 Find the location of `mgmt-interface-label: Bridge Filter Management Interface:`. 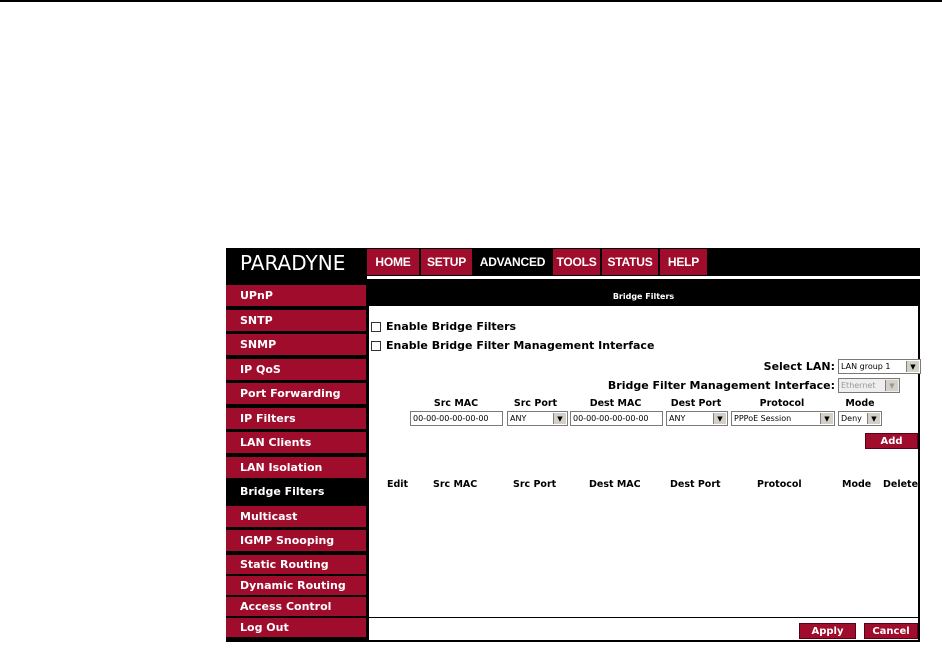

mgmt-interface-label: Bridge Filter Management Interface: is located at coordinates (721, 385).